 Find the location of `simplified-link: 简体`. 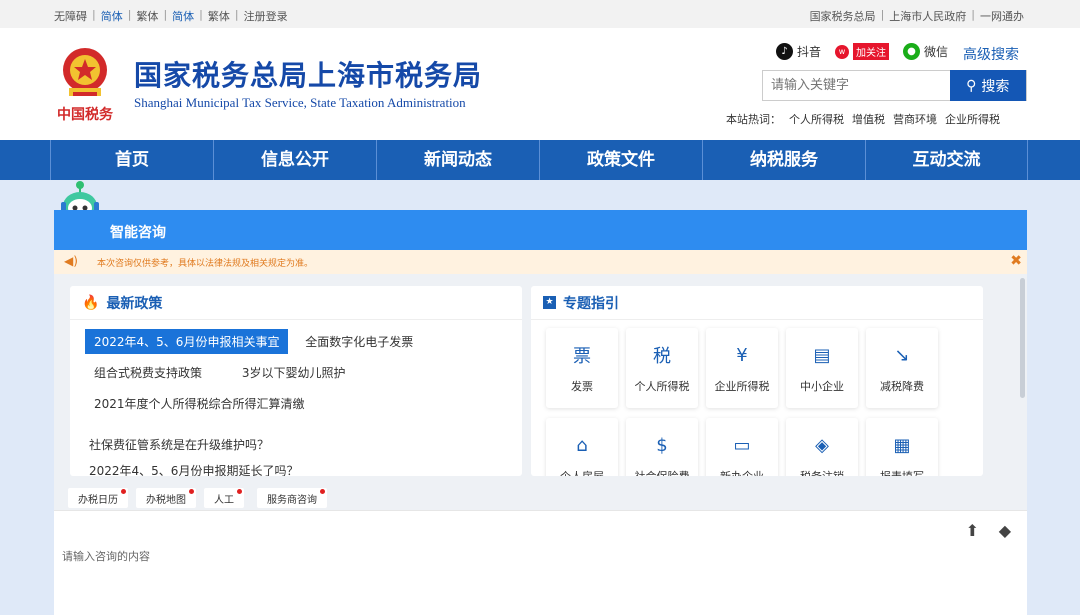

simplified-link: 简体 is located at coordinates (112, 16).